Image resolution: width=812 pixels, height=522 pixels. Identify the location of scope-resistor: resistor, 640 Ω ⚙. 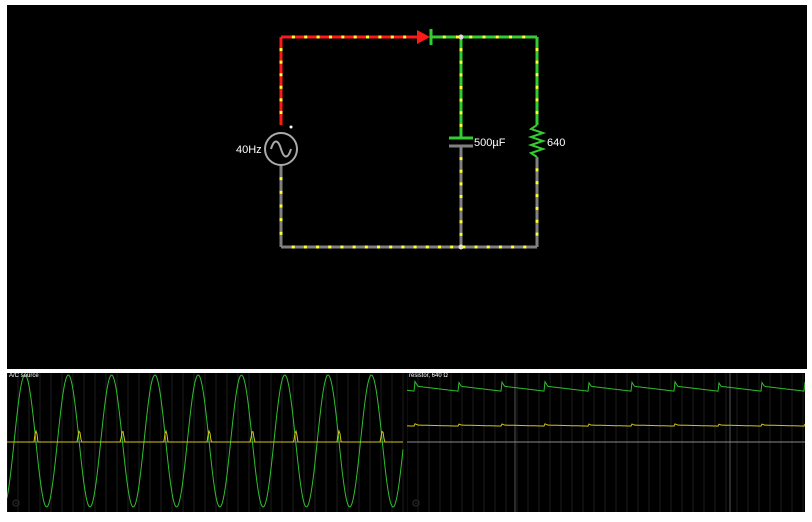
(606, 442).